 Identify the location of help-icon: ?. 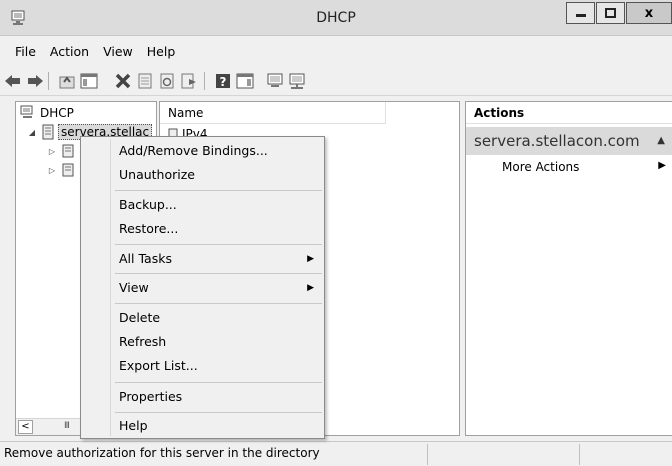
(223, 81).